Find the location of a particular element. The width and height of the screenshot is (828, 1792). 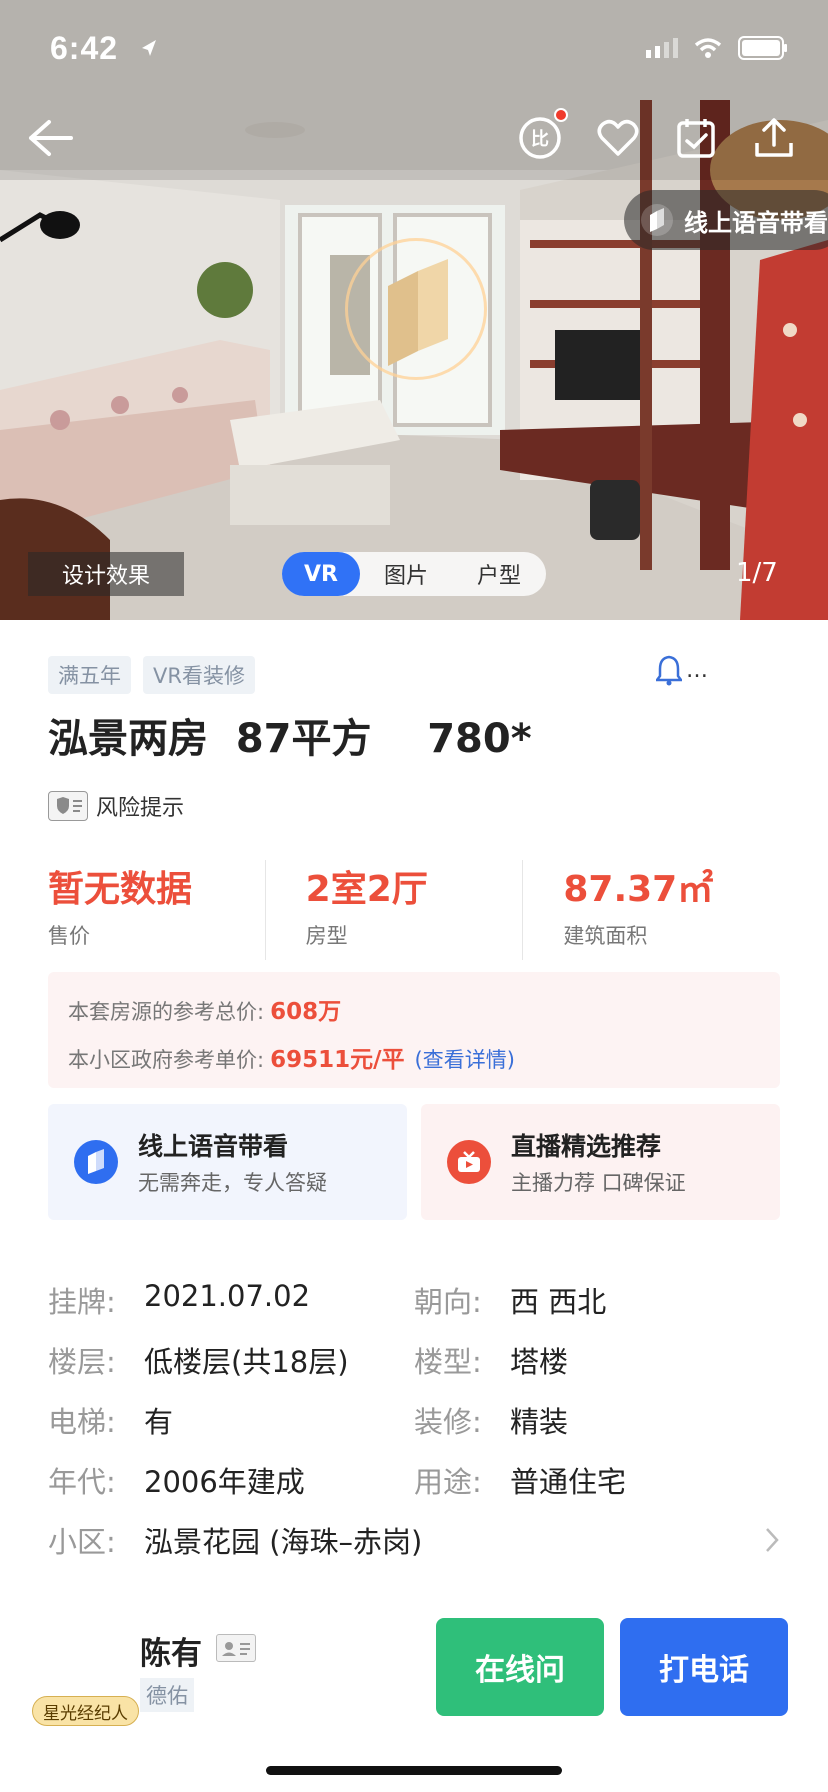

favorite-button is located at coordinates (618, 138).